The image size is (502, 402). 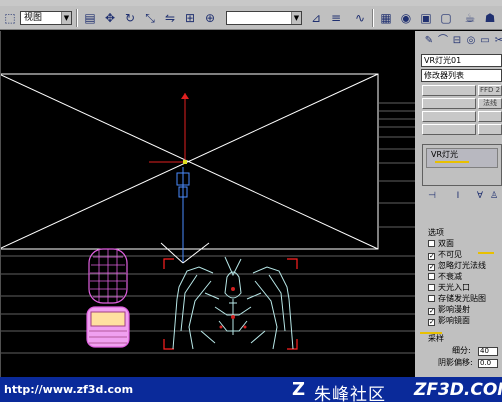 I want to click on render-production-icon: ☗, so click(x=490, y=18).